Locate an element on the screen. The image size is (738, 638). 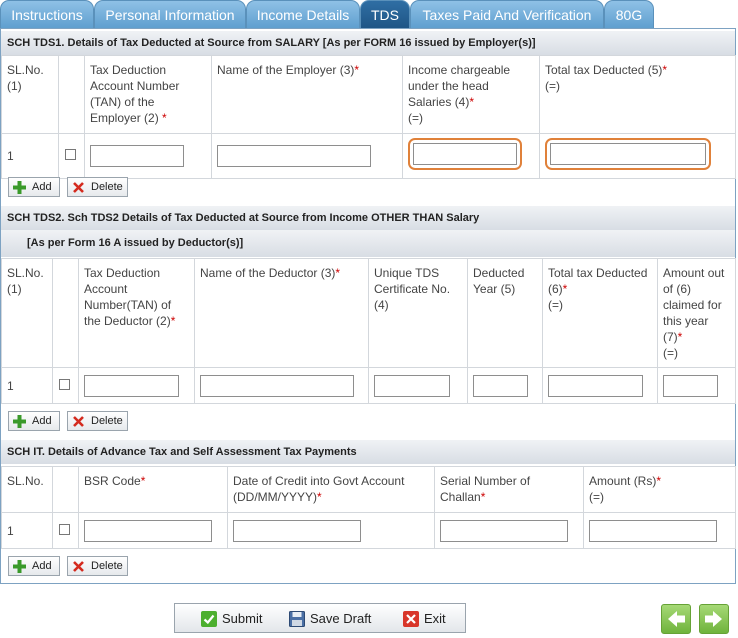
floppy-disk-icon is located at coordinates (297, 619).